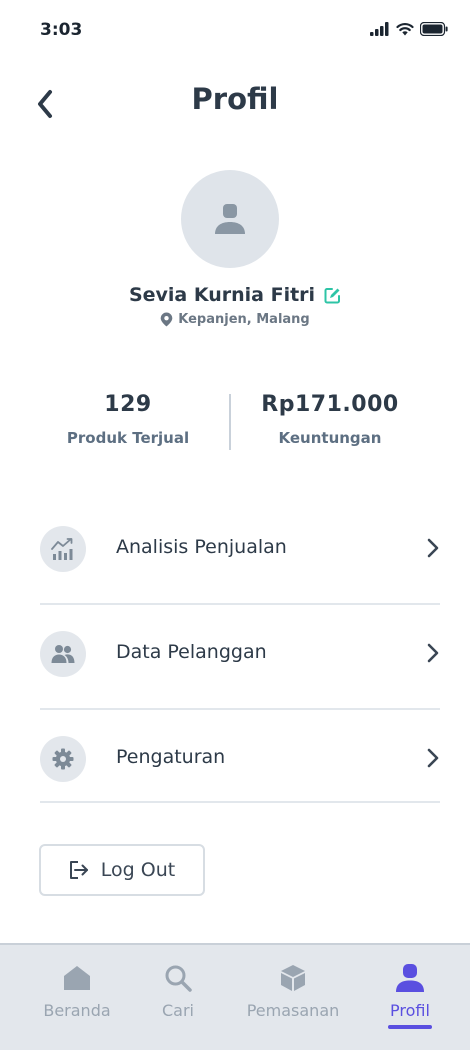 Image resolution: width=470 pixels, height=1050 pixels. What do you see at coordinates (166, 319) in the screenshot?
I see `location-pin-icon` at bounding box center [166, 319].